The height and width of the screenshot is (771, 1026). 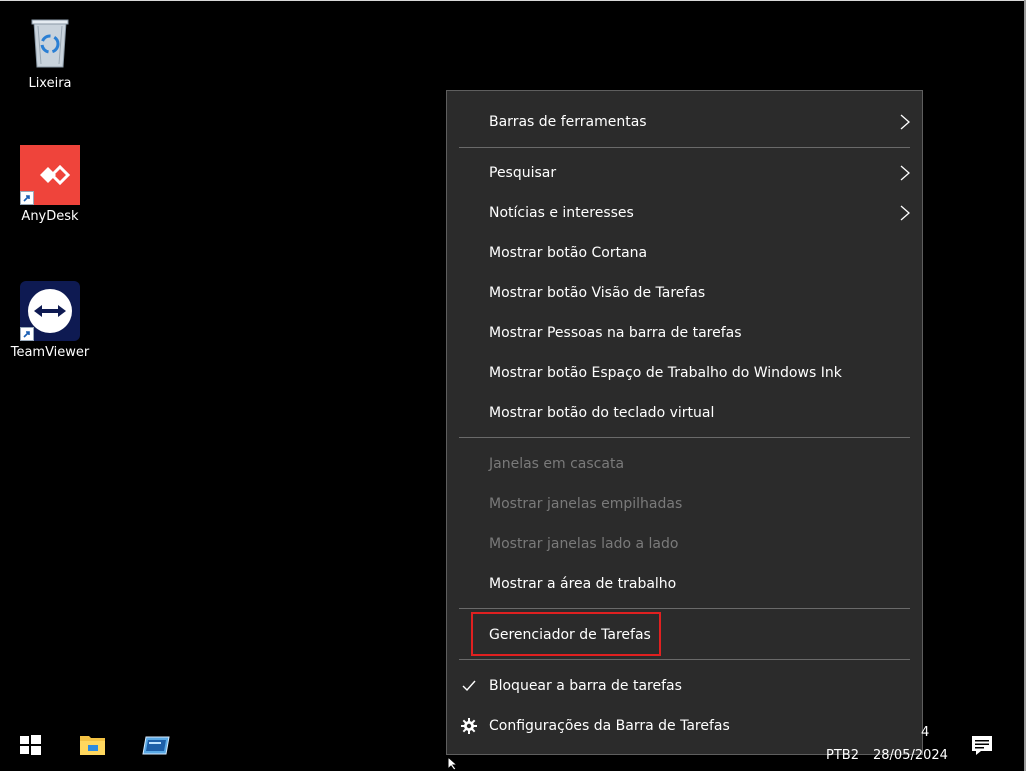 I want to click on desktop-icon-label: Lixeira, so click(x=50, y=83).